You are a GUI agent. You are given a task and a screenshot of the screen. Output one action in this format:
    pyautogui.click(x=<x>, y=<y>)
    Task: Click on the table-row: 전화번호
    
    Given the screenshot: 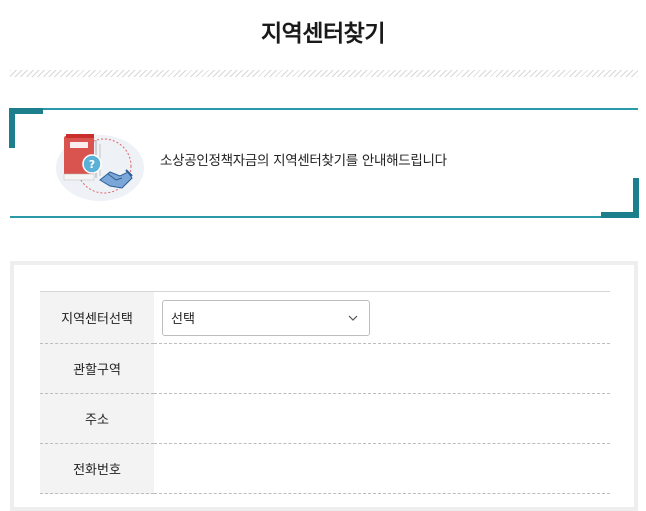 What is the action you would take?
    pyautogui.click(x=325, y=468)
    